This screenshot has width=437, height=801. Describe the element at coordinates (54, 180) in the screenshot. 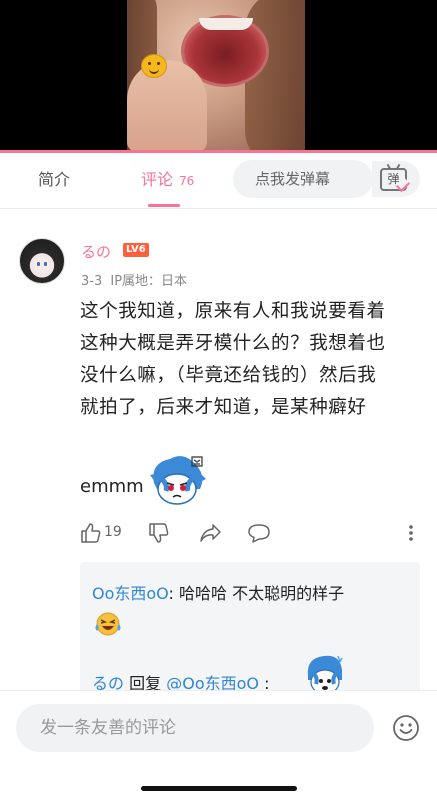

I see `tab-intro: 简介` at that location.